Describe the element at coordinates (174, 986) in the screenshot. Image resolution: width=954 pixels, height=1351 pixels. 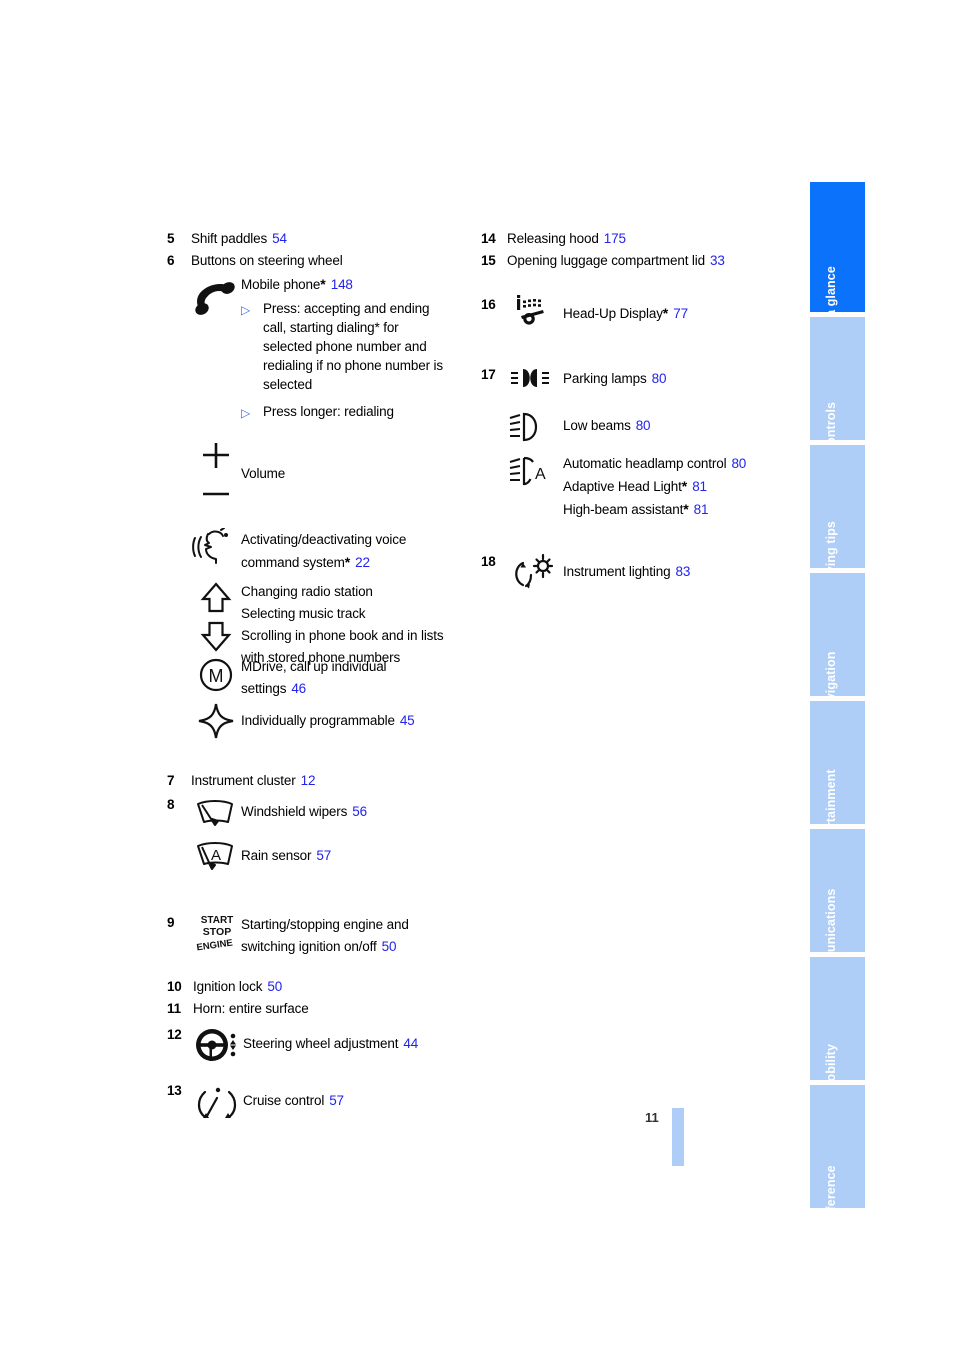
I see `item-number: 10` at that location.